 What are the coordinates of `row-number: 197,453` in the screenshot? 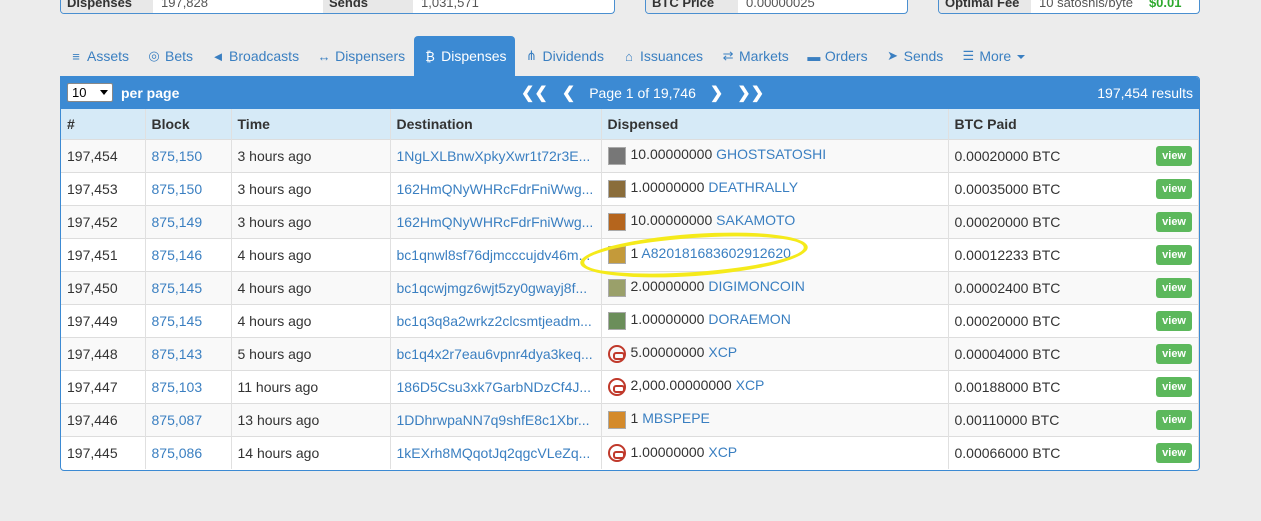 It's located at (103, 188).